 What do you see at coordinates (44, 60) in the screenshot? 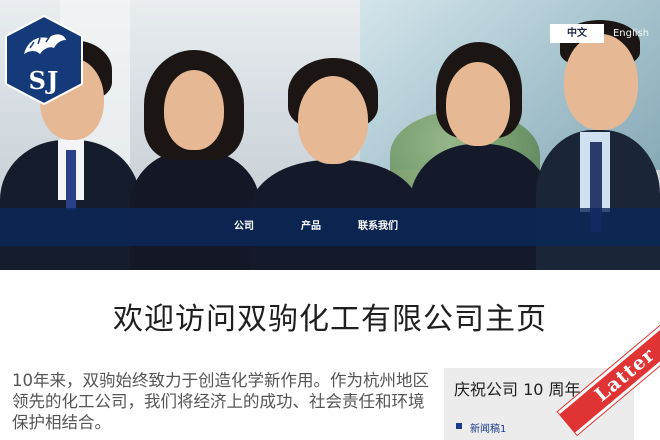
I see `company-logo: SJ` at bounding box center [44, 60].